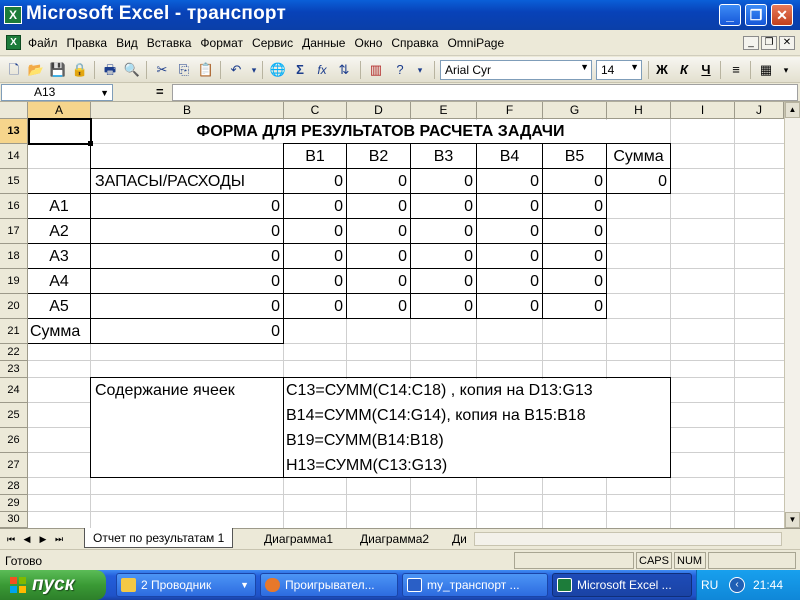 This screenshot has width=800, height=600. Describe the element at coordinates (272, 43) in the screenshot. I see `menu-tools: Сервис` at that location.